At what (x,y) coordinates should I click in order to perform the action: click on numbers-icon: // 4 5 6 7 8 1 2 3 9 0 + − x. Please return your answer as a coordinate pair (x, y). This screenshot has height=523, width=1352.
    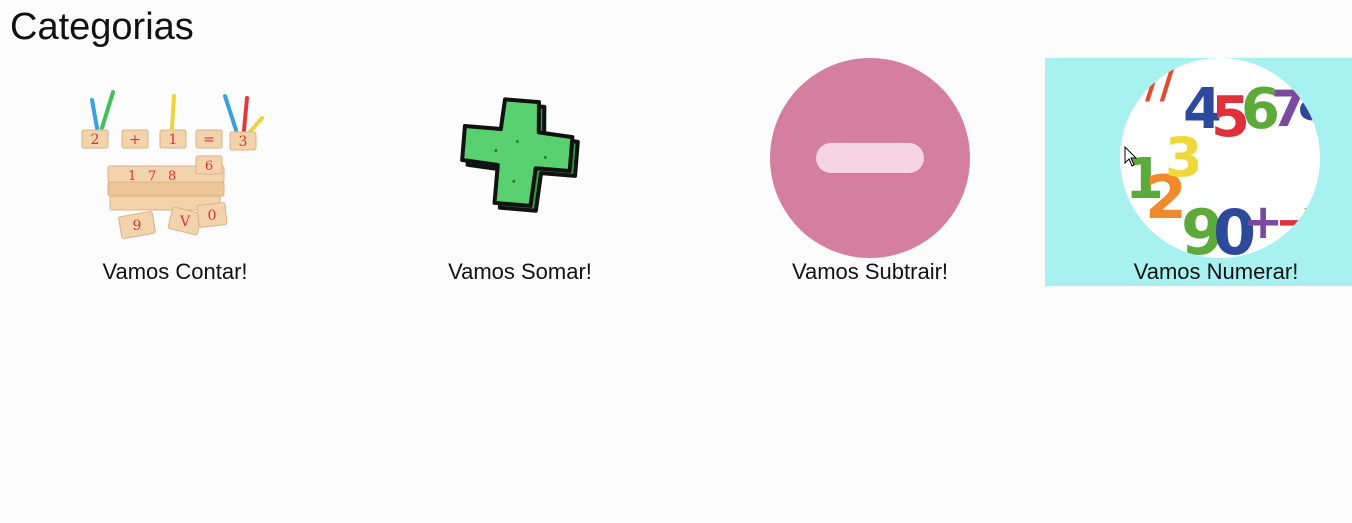
    Looking at the image, I should click on (1226, 158).